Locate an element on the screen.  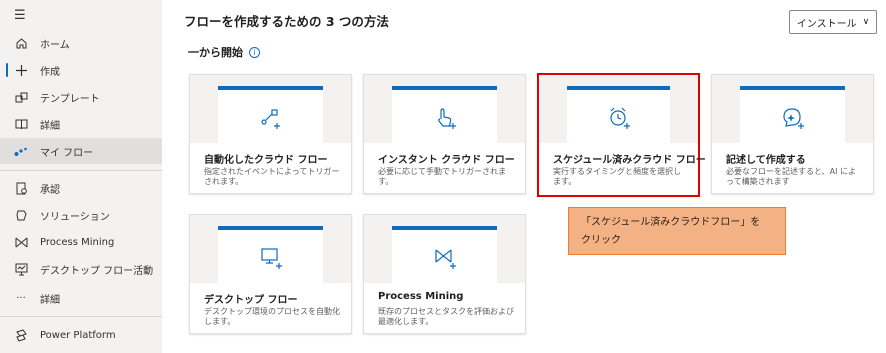
sidebar-item-label: デスクトップ フロー活動 is located at coordinates (97, 271).